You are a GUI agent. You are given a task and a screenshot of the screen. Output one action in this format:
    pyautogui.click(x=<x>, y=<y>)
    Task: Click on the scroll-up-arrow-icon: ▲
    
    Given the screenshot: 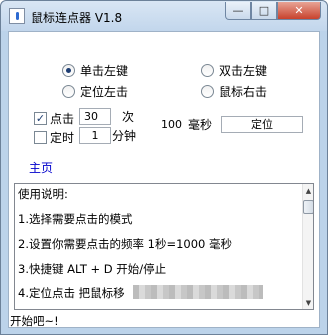 What is the action you would take?
    pyautogui.click(x=307, y=191)
    